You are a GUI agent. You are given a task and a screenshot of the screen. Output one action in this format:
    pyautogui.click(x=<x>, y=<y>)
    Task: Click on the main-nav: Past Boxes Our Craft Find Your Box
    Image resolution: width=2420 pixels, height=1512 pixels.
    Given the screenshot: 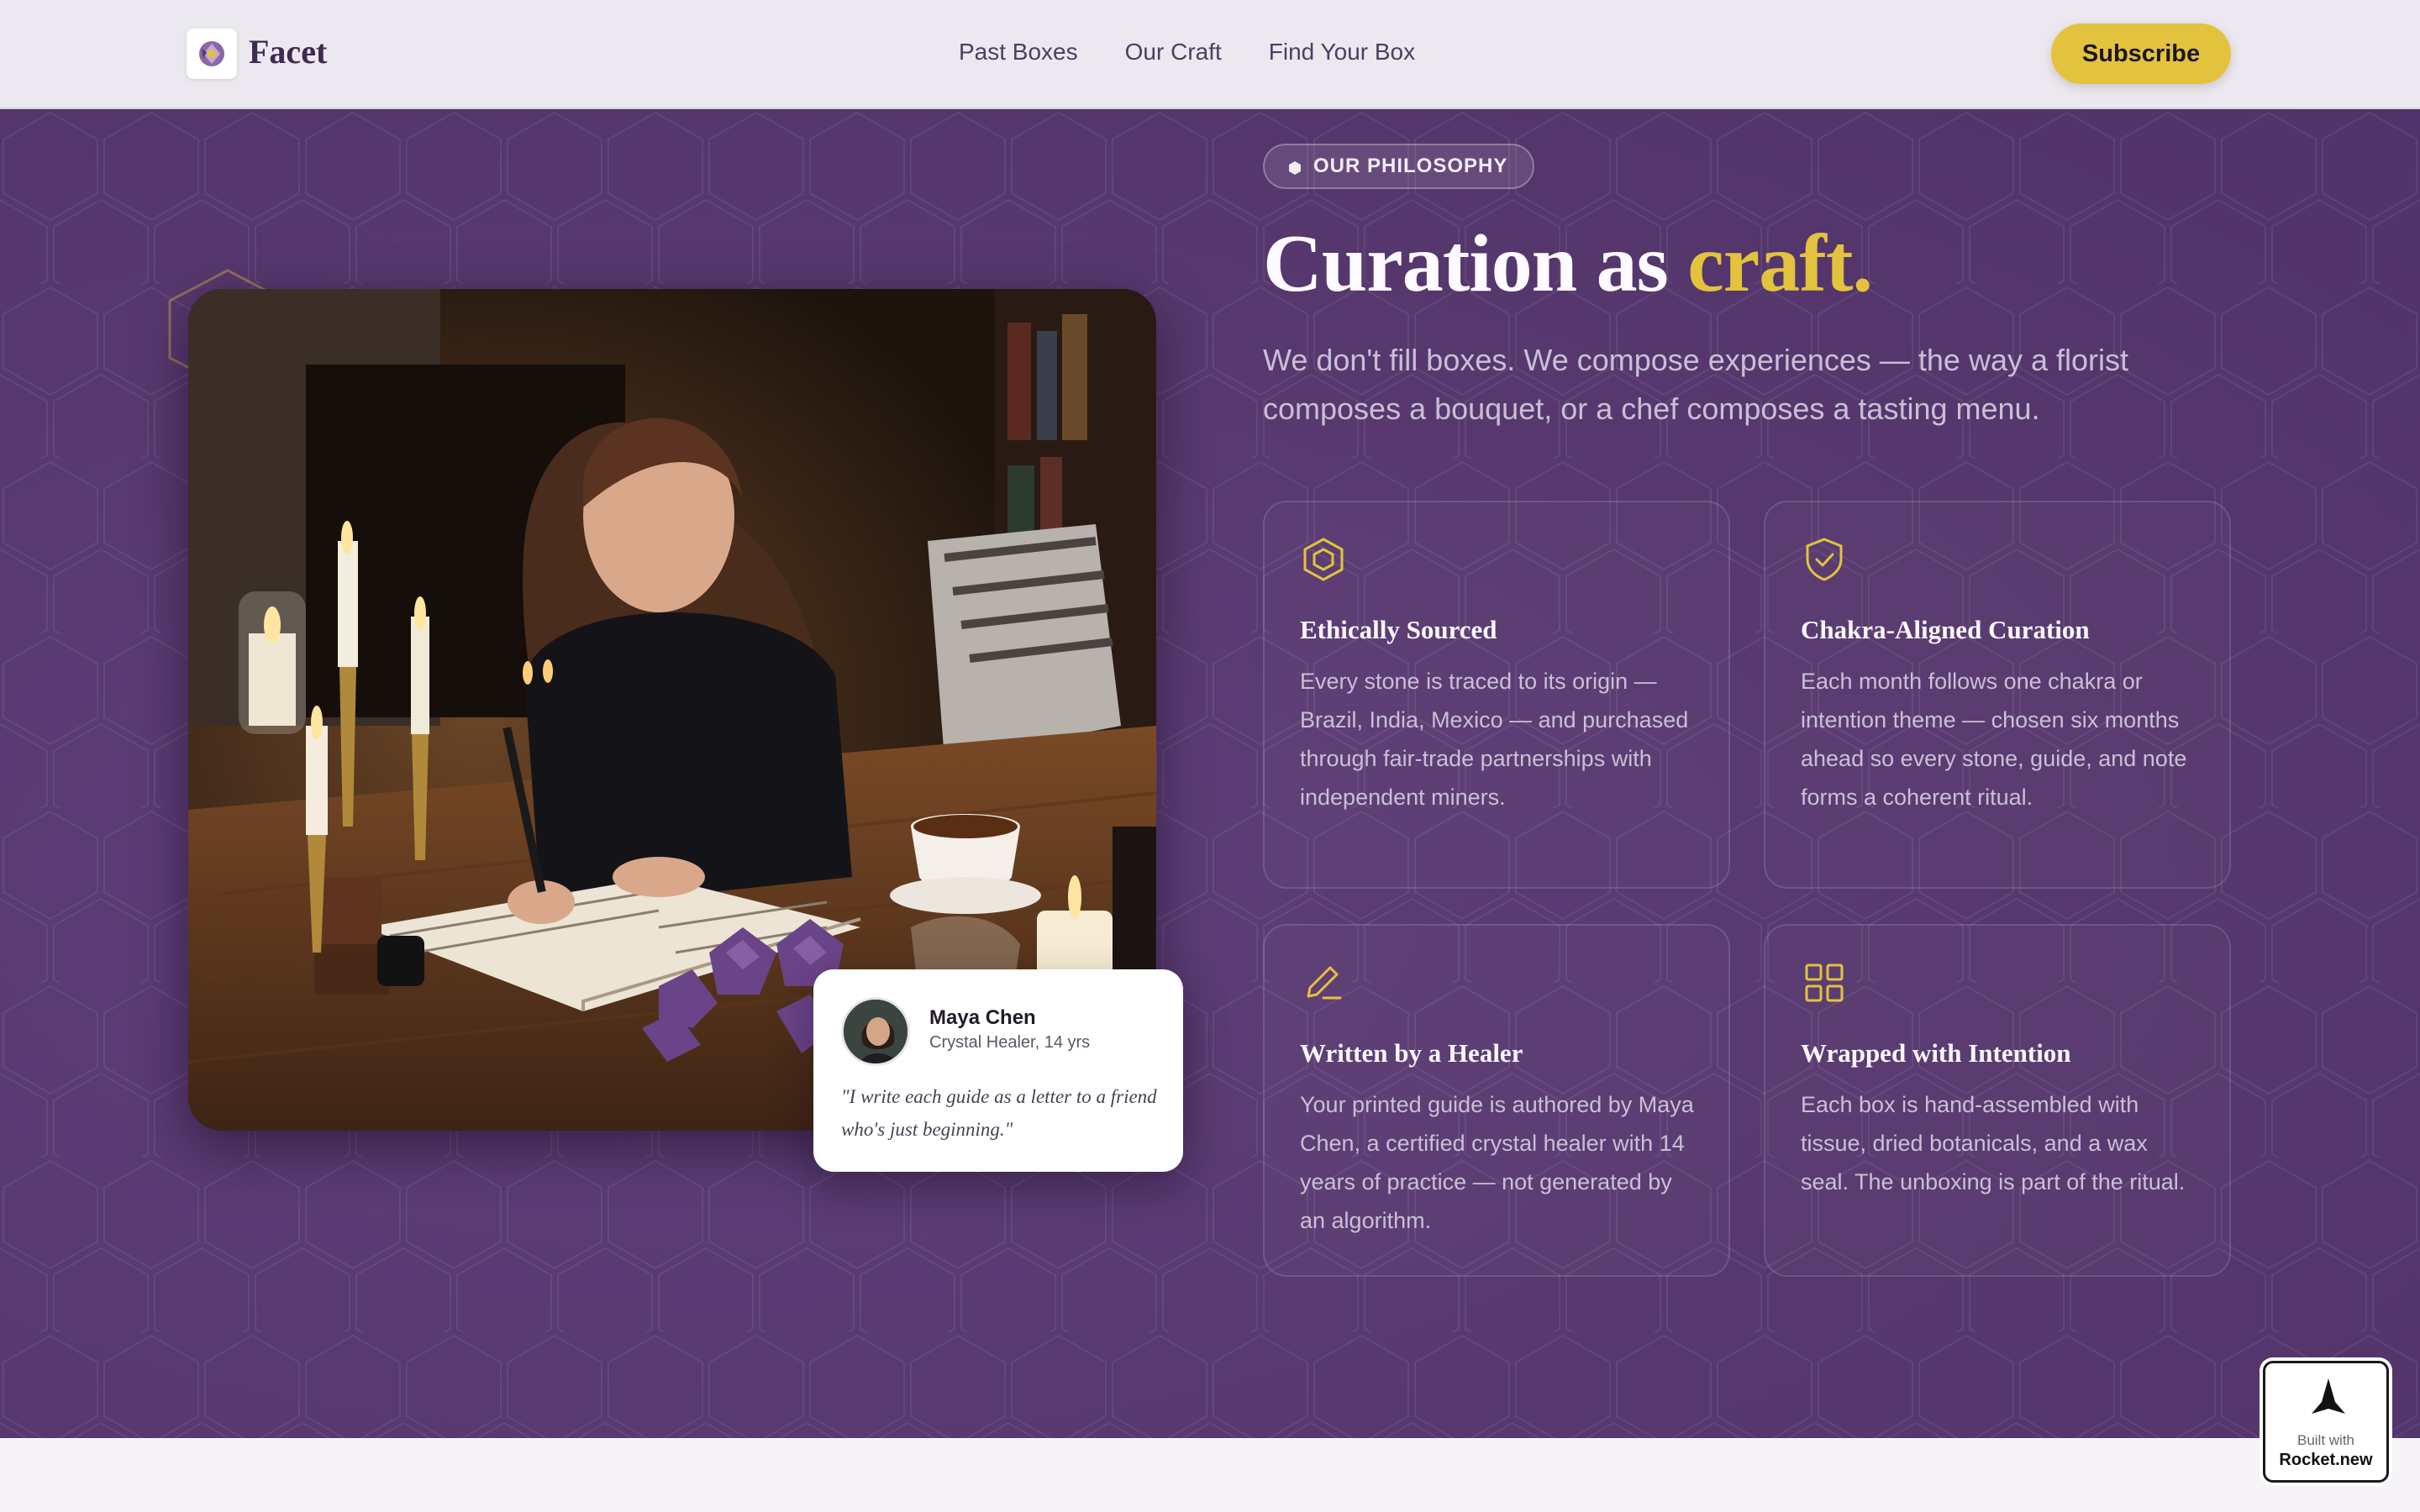 What is the action you would take?
    pyautogui.click(x=1187, y=52)
    